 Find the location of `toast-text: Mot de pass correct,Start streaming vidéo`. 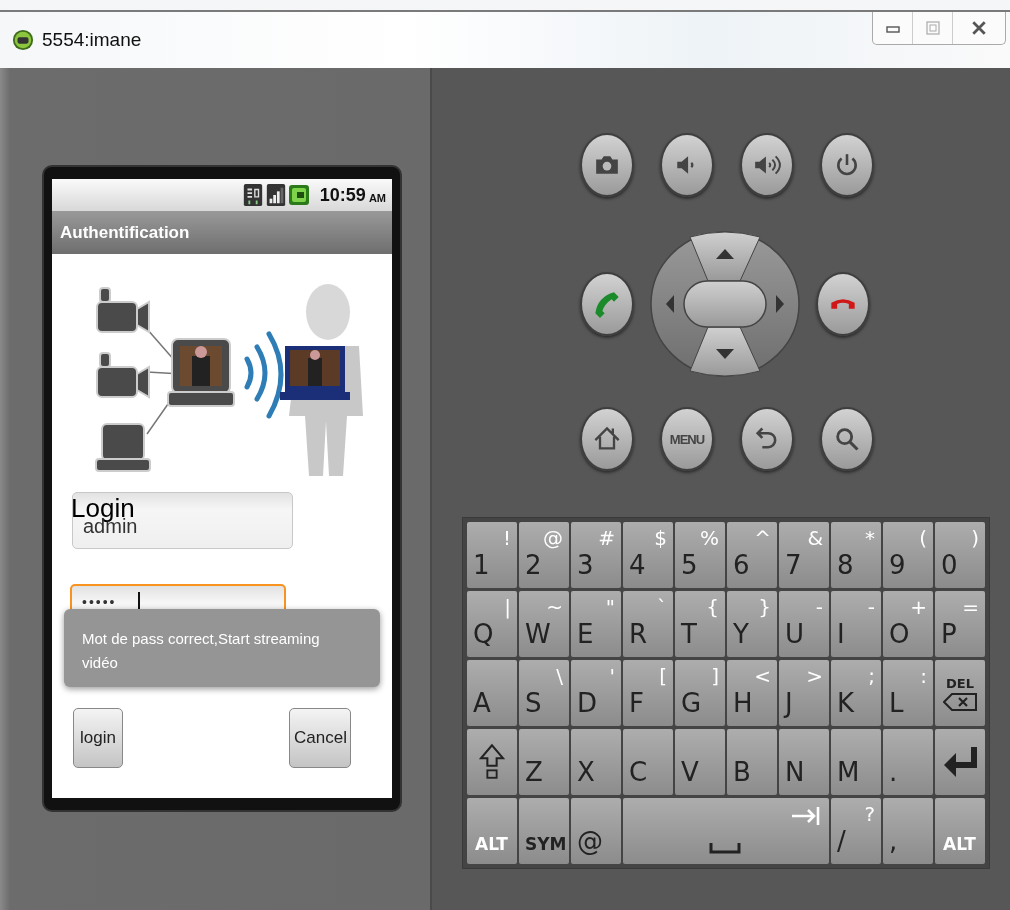

toast-text: Mot de pass correct,Start streaming vidéo is located at coordinates (201, 651).